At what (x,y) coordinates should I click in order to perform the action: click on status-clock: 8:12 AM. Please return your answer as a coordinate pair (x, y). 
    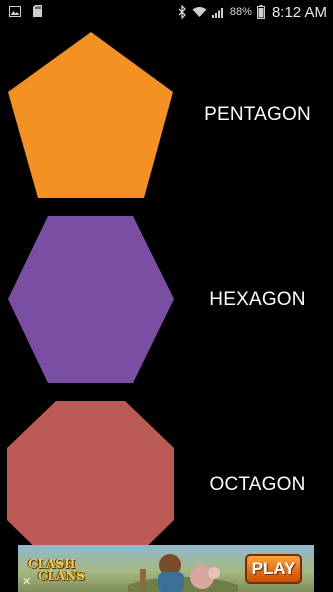
    Looking at the image, I should click on (299, 12).